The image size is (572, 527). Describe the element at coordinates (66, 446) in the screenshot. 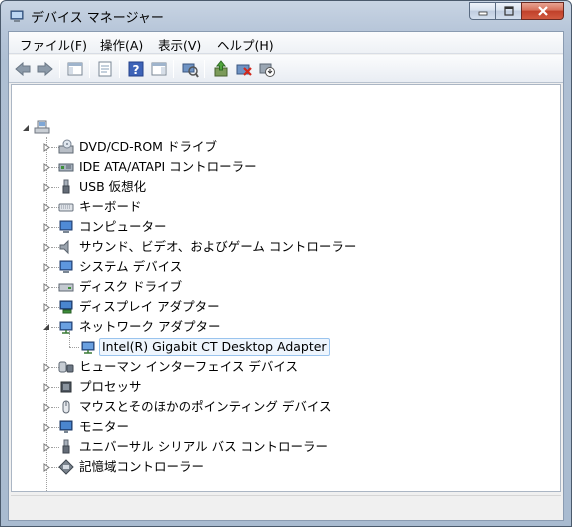

I see `usb-controller-icon` at that location.